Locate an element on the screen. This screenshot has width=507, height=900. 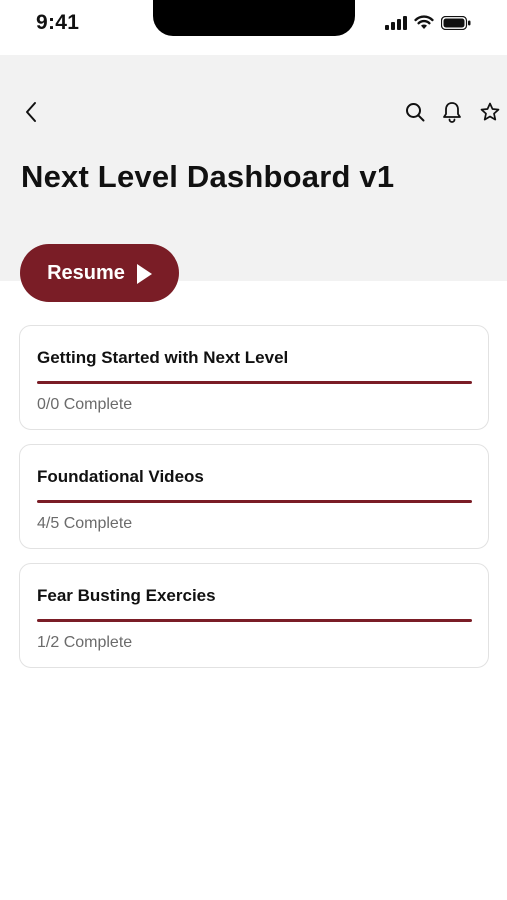
status-icons is located at coordinates (428, 25).